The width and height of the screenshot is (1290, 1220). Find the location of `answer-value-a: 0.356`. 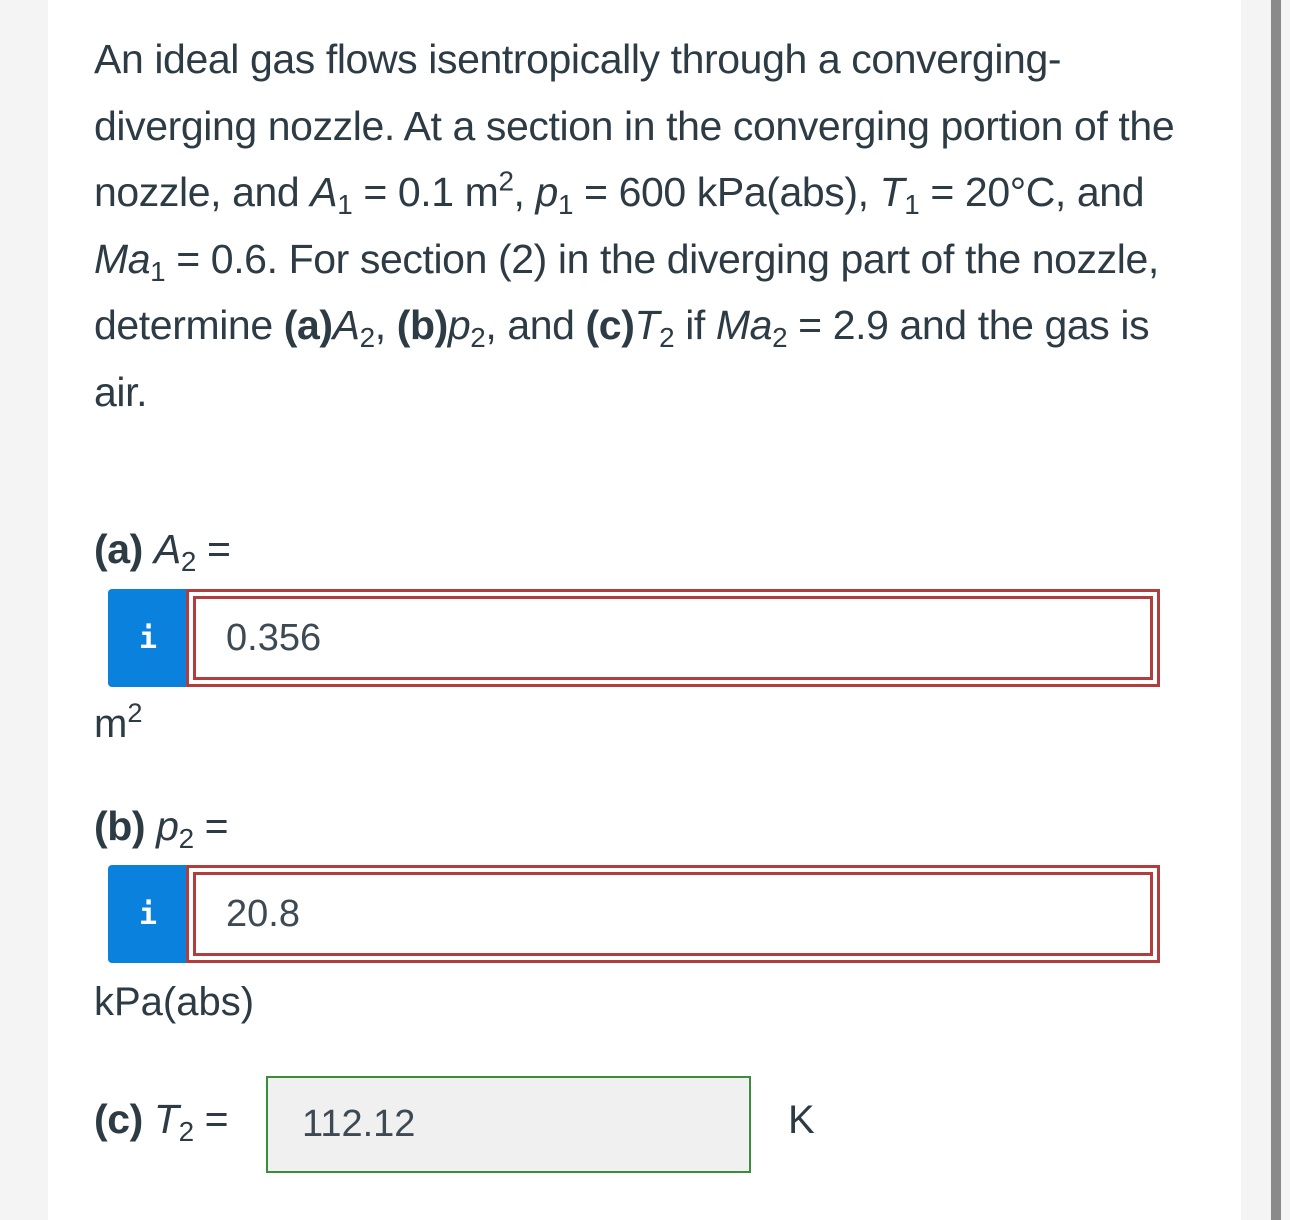

answer-value-a: 0.356 is located at coordinates (673, 638).